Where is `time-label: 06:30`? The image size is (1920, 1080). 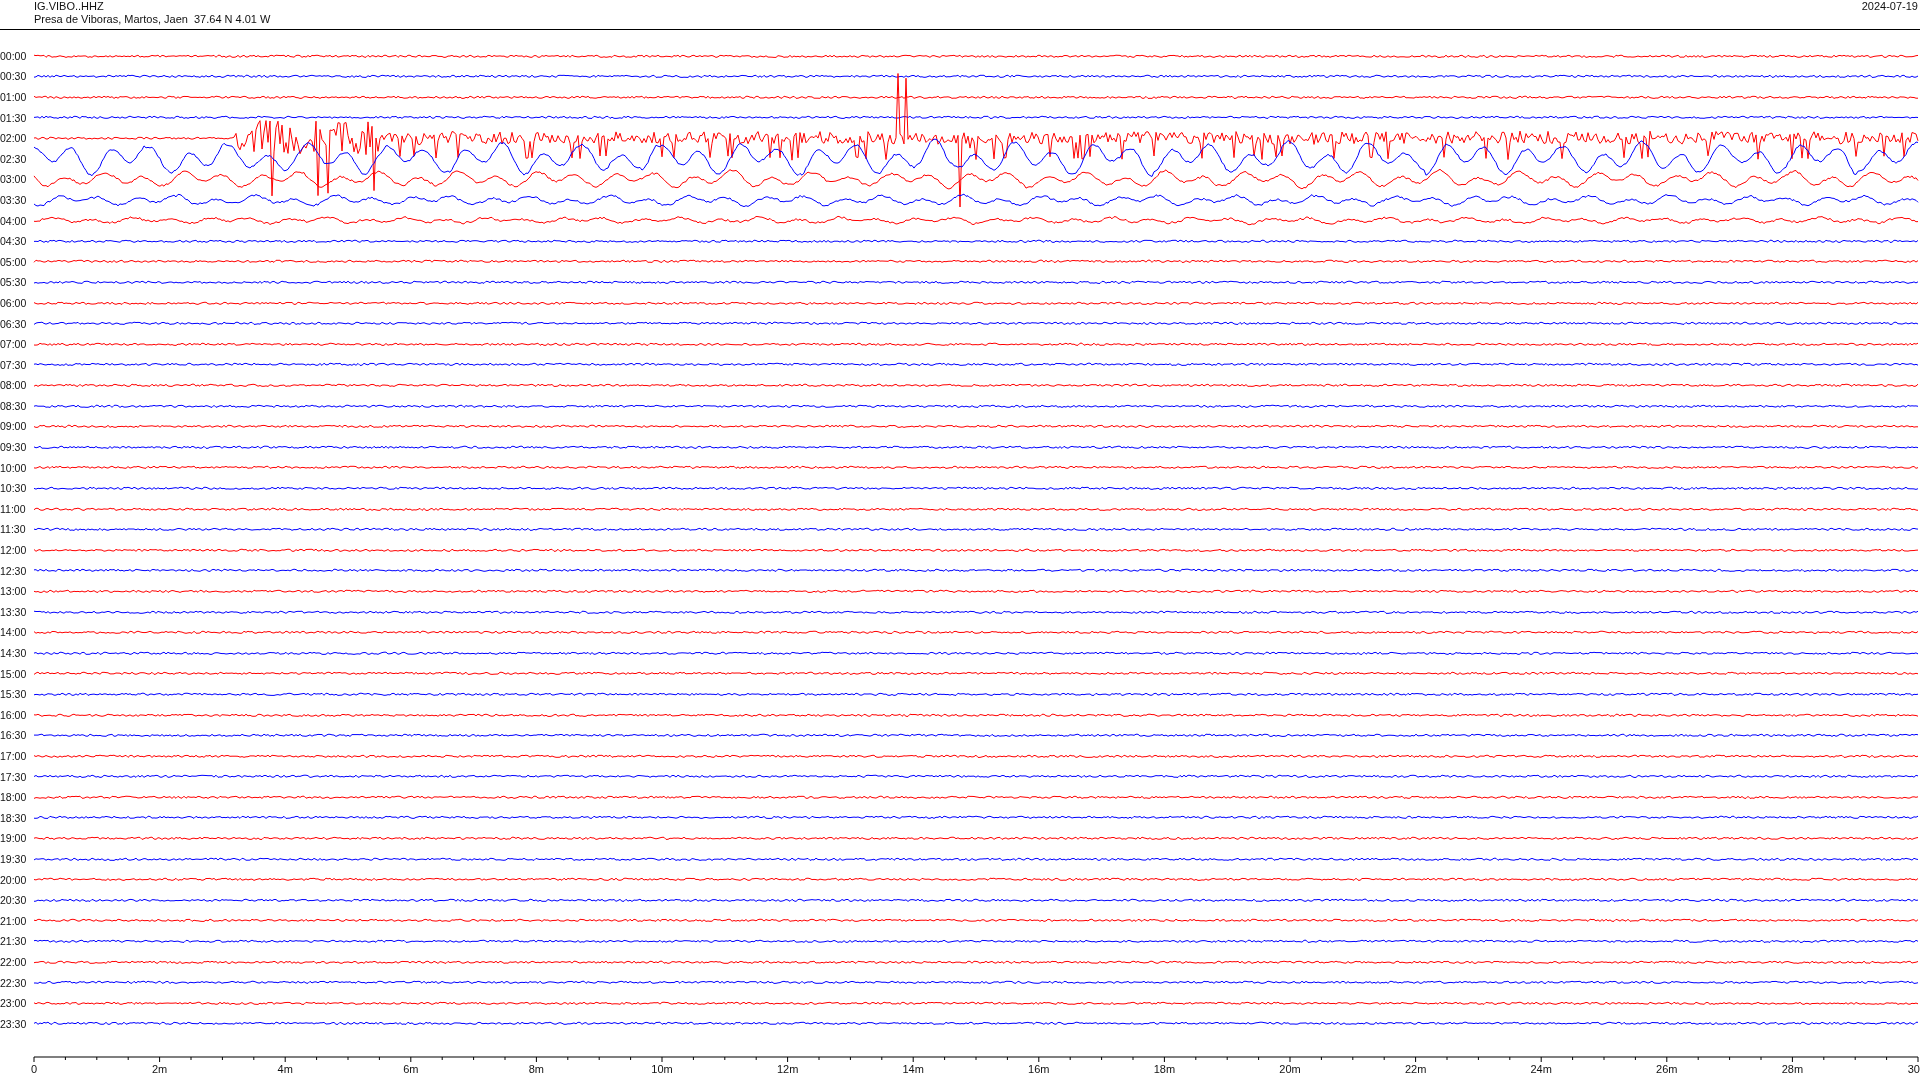 time-label: 06:30 is located at coordinates (14, 323).